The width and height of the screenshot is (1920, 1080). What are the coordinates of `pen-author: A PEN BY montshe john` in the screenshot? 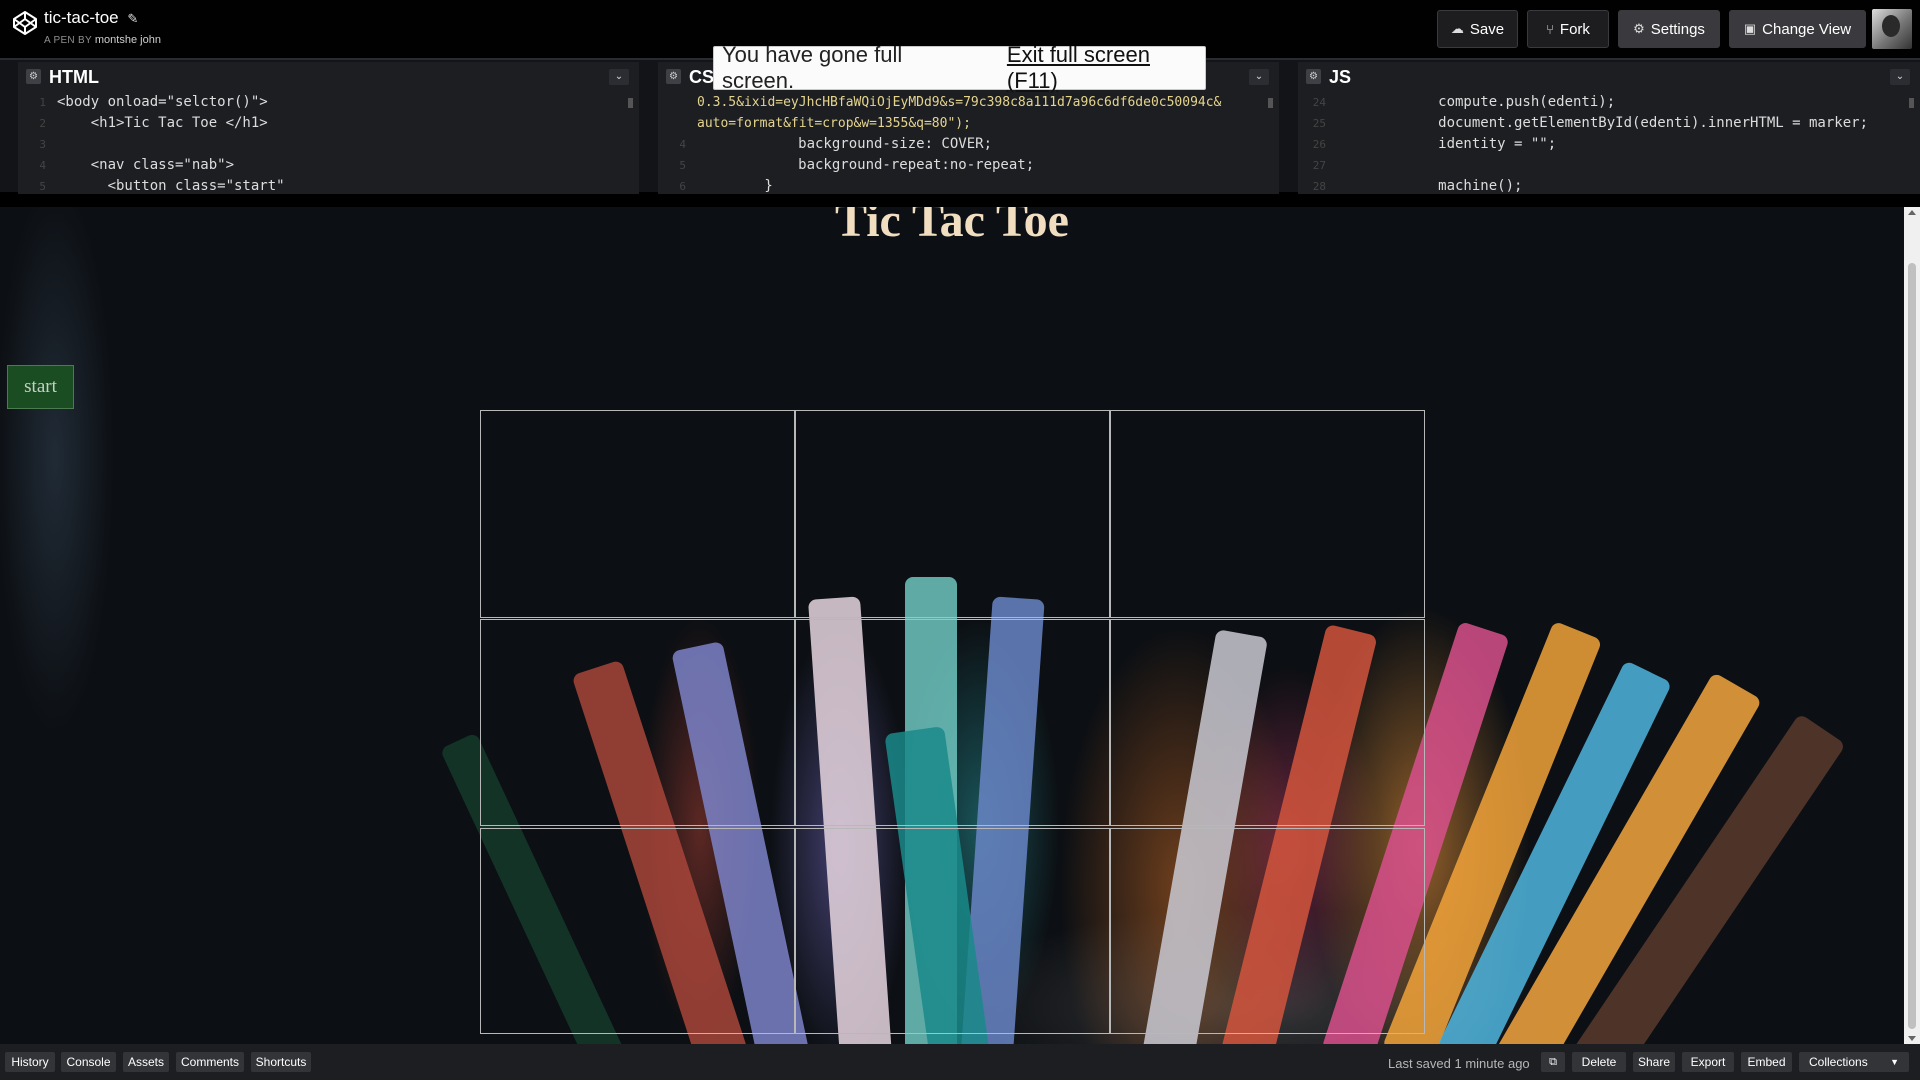 It's located at (102, 40).